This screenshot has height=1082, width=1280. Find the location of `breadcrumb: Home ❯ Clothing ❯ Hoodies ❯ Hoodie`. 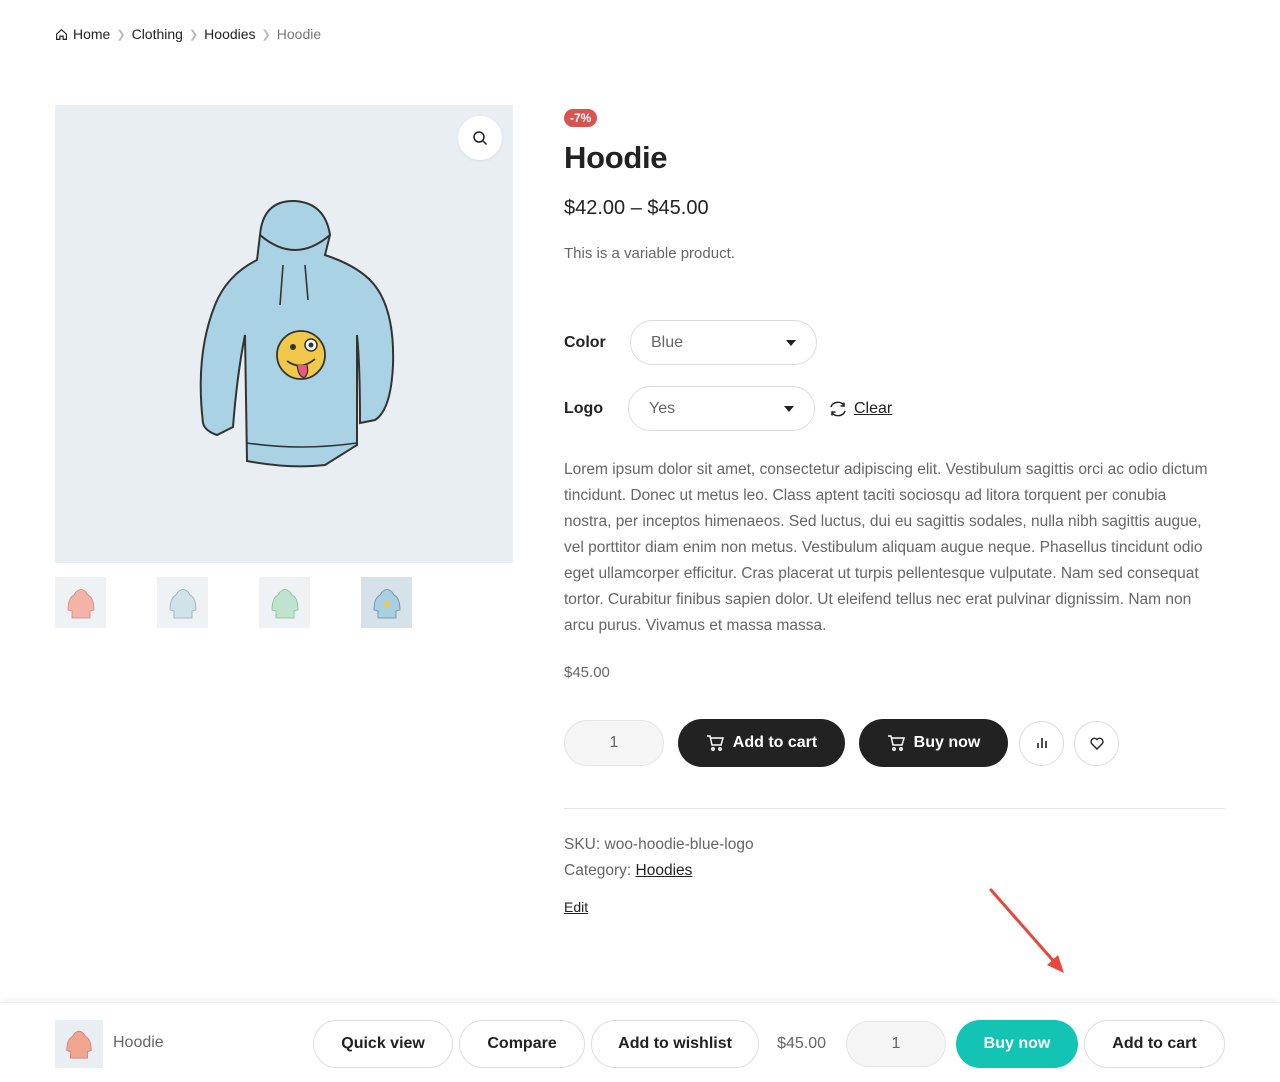

breadcrumb: Home ❯ Clothing ❯ Hoodies ❯ Hoodie is located at coordinates (188, 34).